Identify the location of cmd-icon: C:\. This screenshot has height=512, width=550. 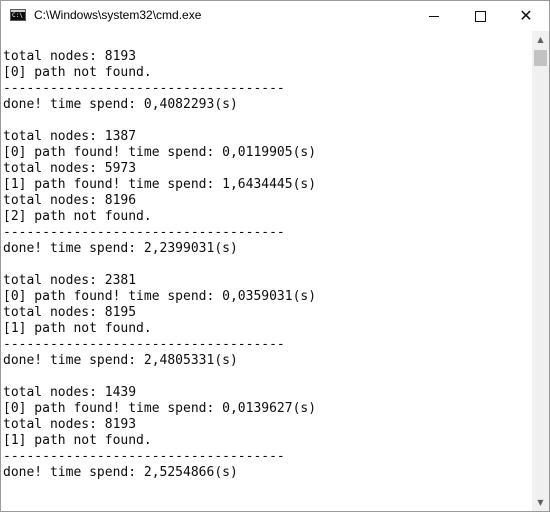
(18, 15).